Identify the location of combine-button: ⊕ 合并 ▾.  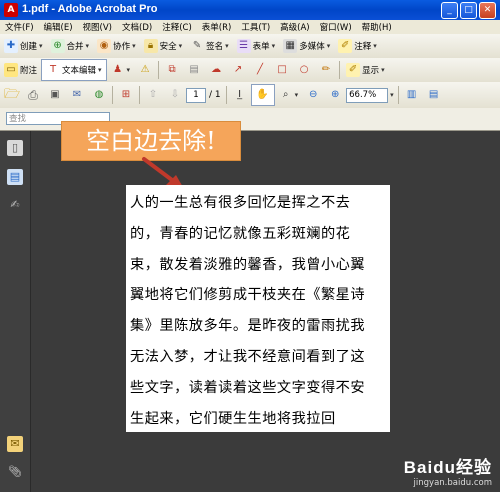
(70, 46).